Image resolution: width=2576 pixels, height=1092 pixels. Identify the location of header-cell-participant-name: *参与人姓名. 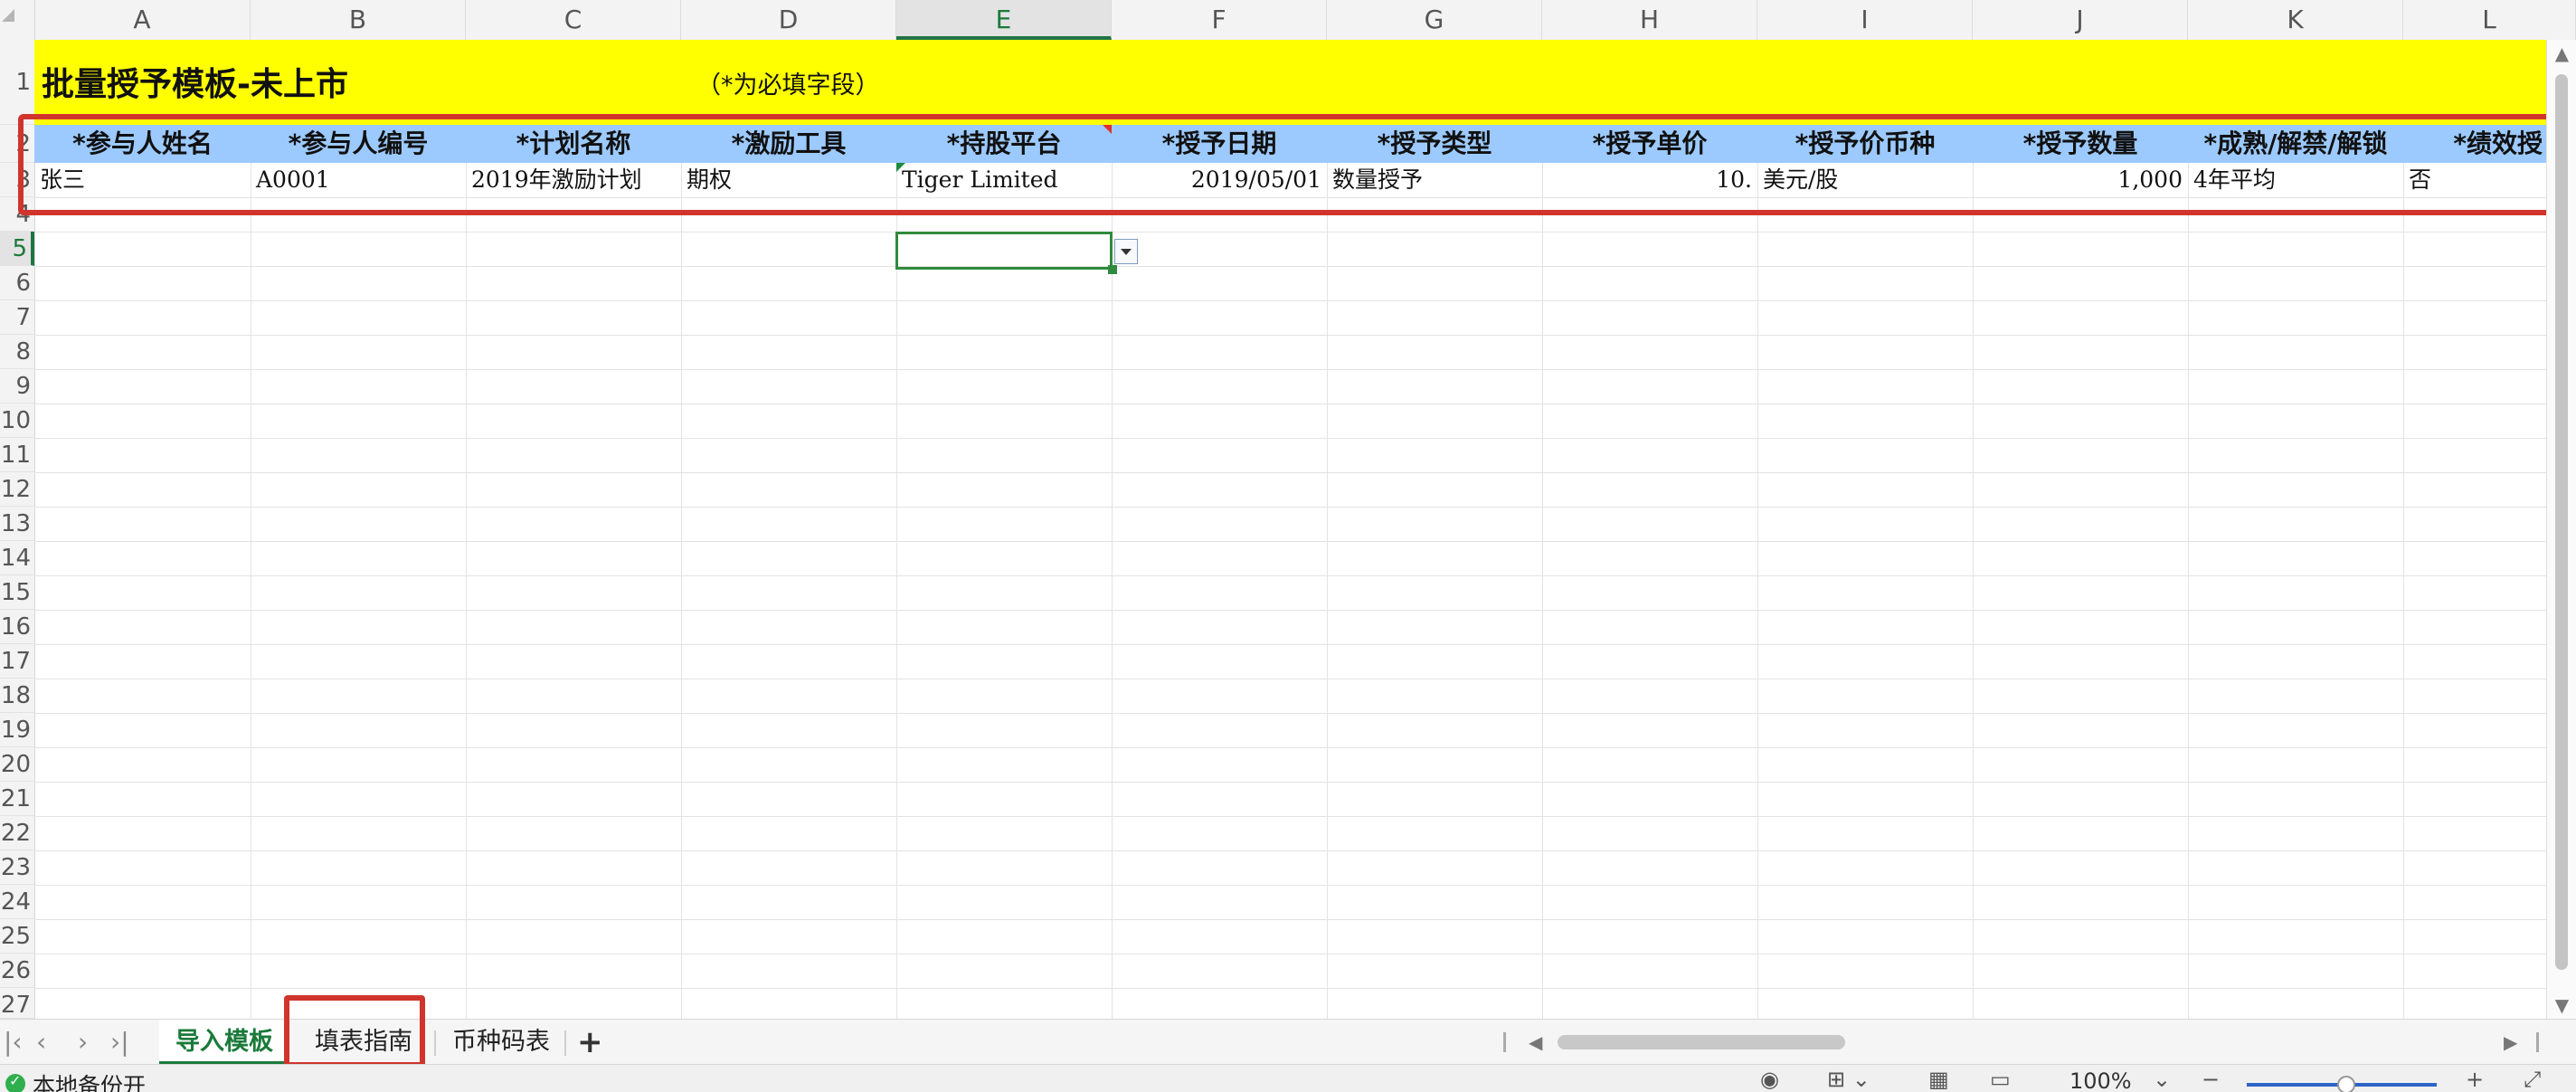
(142, 144).